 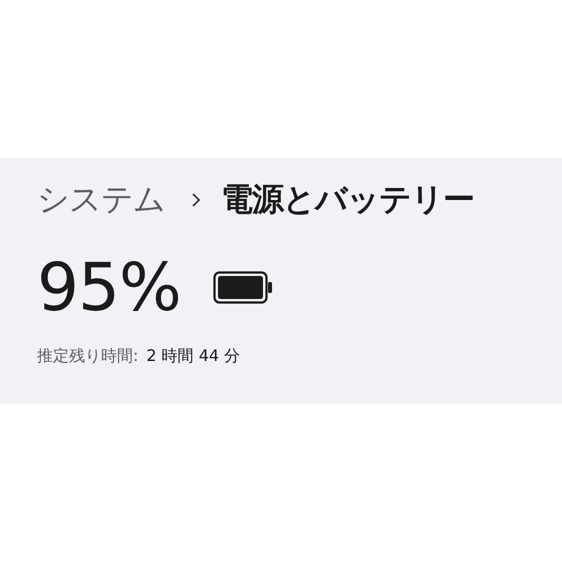 I want to click on battery-percent: 95%, so click(x=109, y=287).